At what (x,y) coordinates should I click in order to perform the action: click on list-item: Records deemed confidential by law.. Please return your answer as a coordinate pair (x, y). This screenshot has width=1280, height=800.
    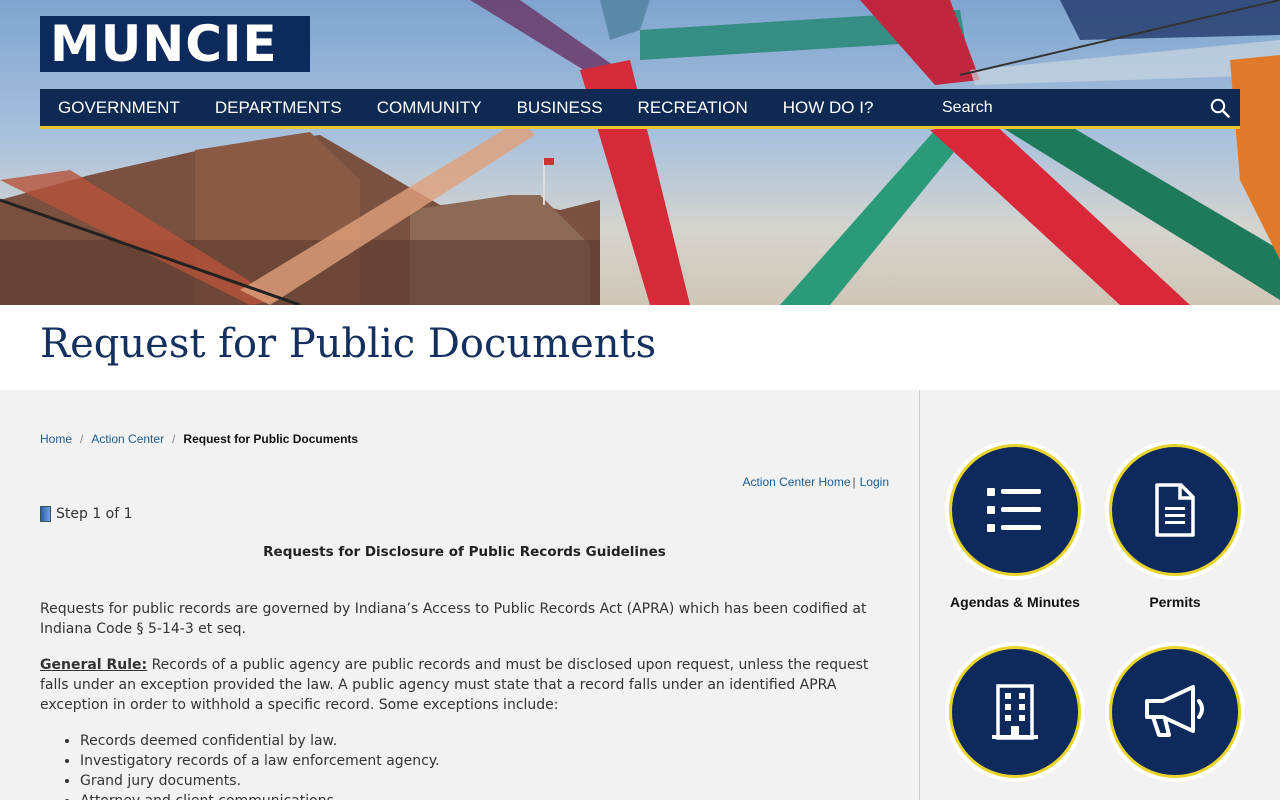
    Looking at the image, I should click on (260, 741).